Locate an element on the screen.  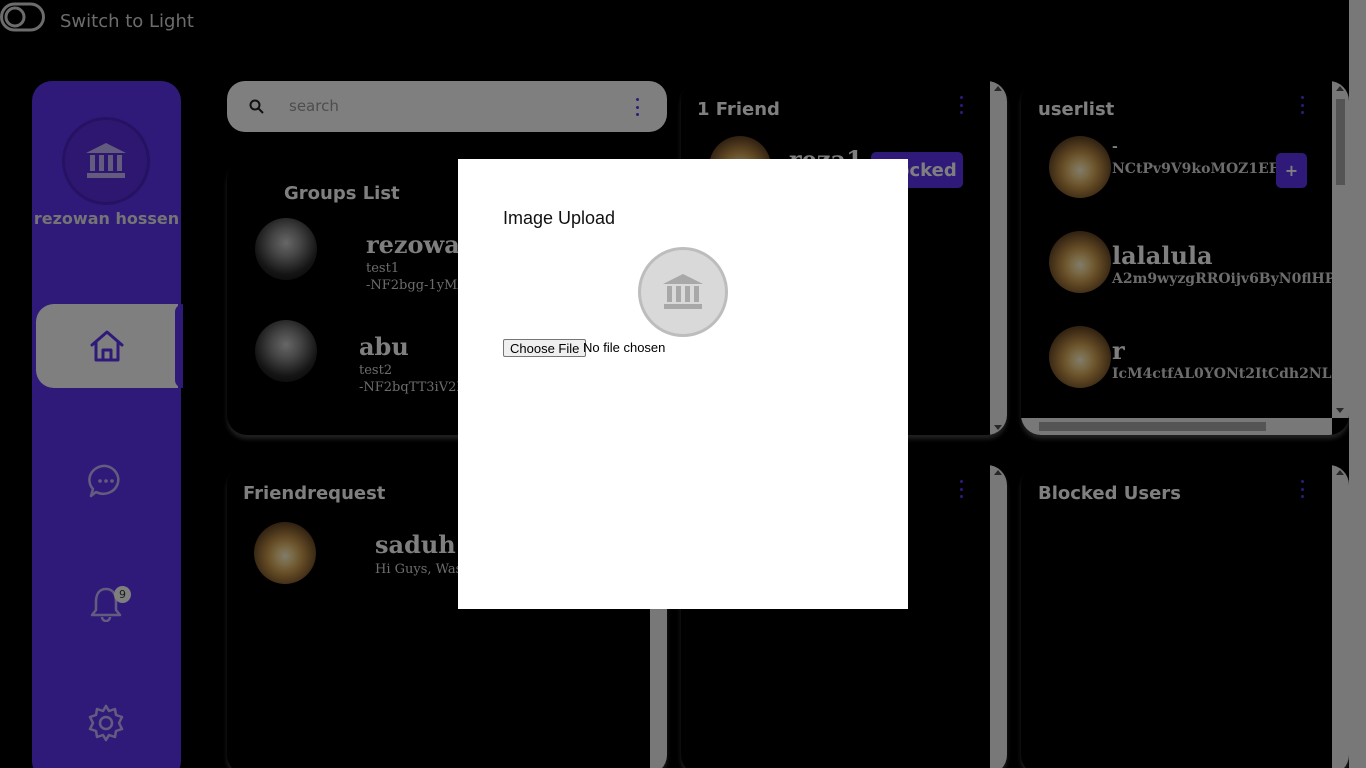
file-status-text: No file chosen is located at coordinates (624, 347).